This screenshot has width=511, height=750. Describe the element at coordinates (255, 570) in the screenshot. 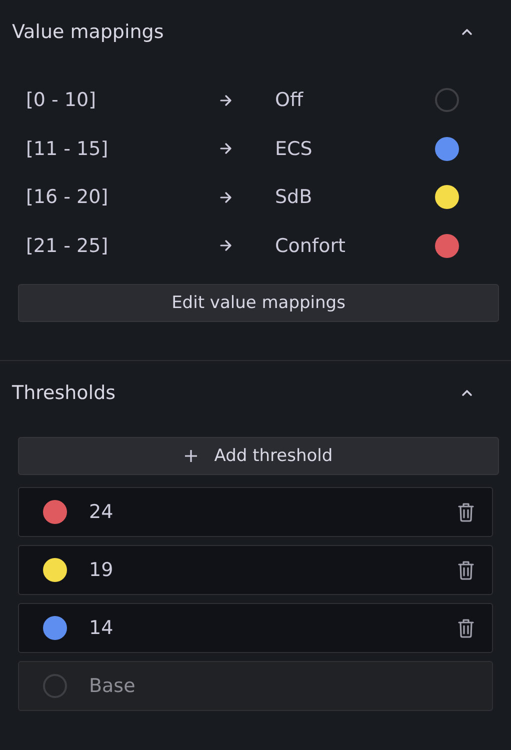

I see `threshold-input: 19` at that location.